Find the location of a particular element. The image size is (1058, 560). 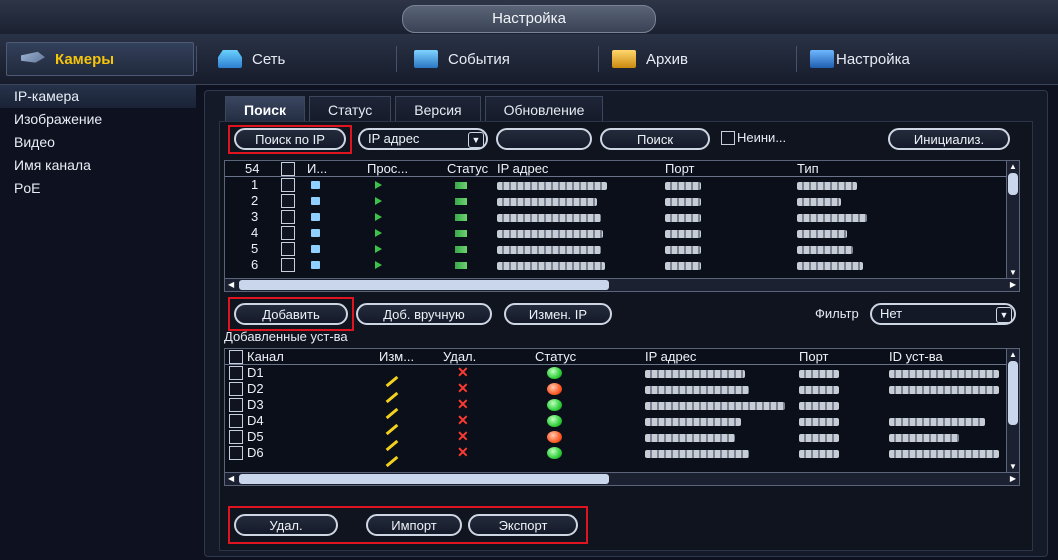

table-row: D2 ✕ is located at coordinates (616, 392).